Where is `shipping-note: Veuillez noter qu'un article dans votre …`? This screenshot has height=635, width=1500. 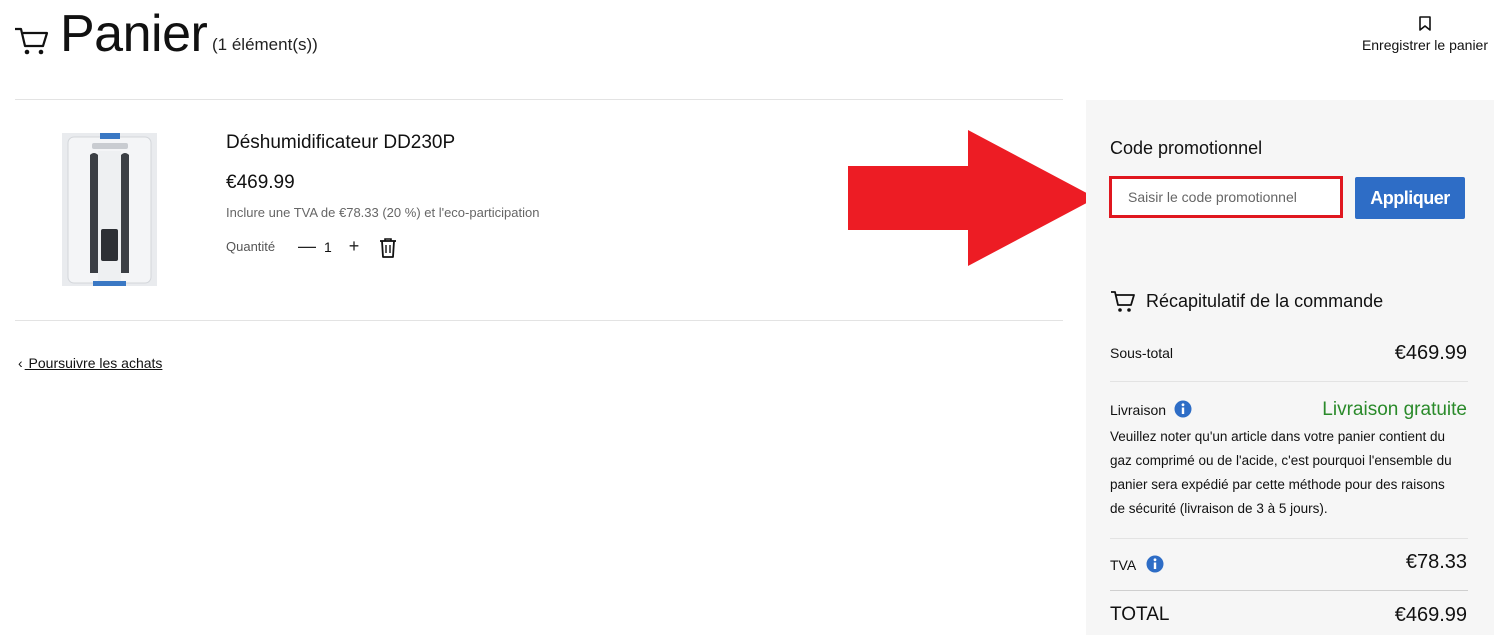
shipping-note: Veuillez noter qu'un article dans votre … is located at coordinates (1281, 472).